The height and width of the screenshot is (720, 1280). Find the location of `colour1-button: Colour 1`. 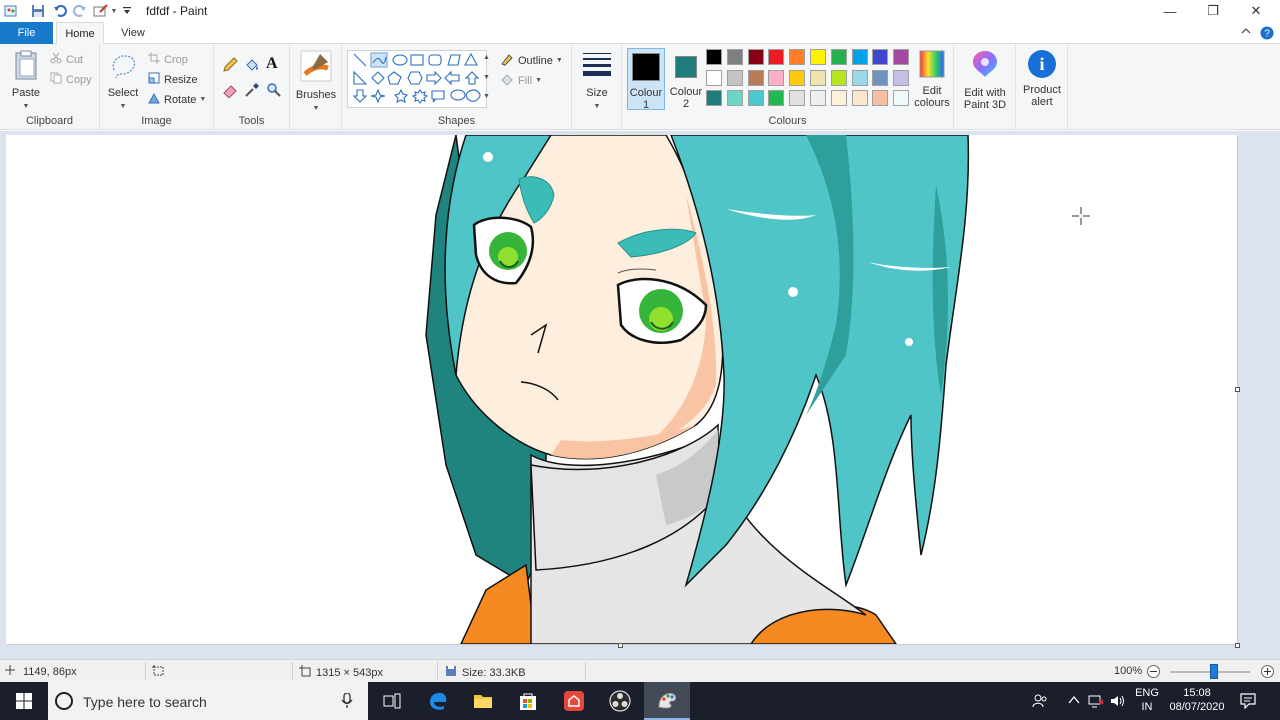

colour1-button: Colour 1 is located at coordinates (646, 79).